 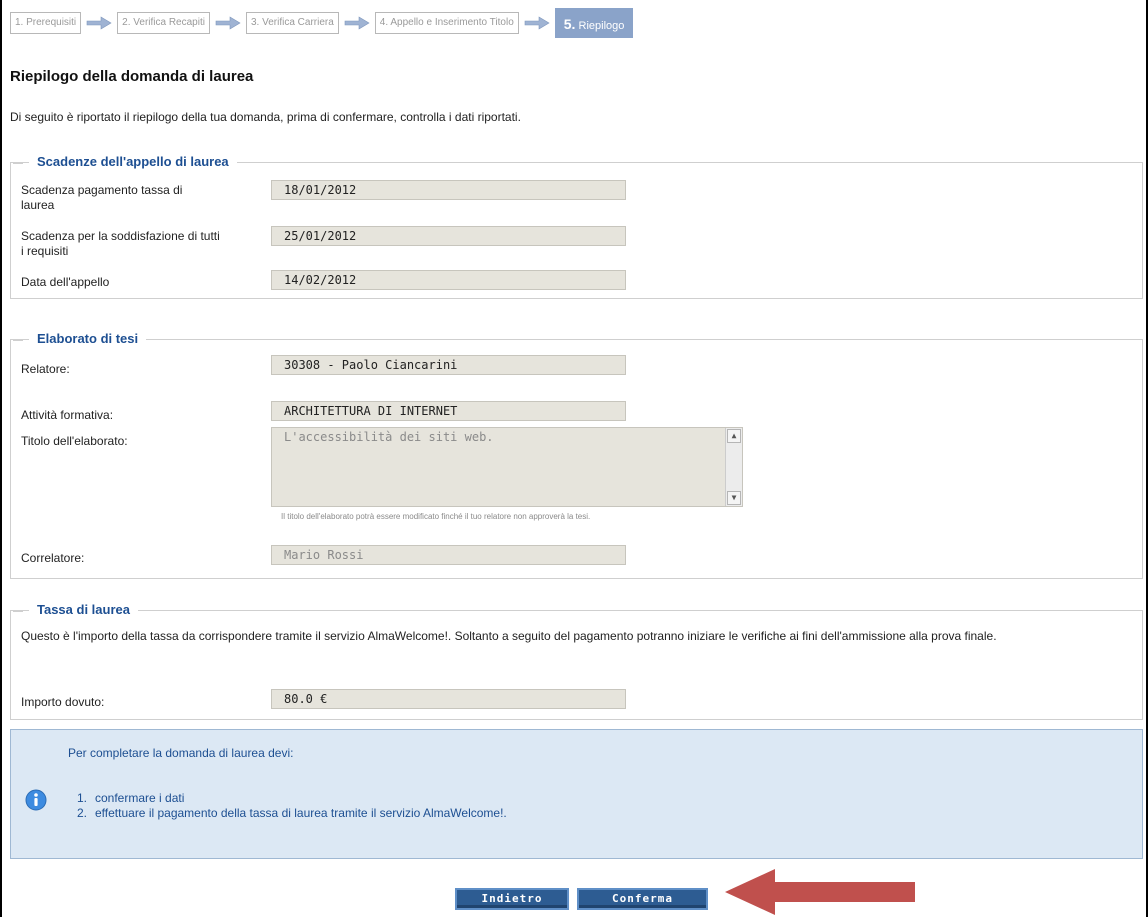 What do you see at coordinates (448, 411) in the screenshot?
I see `attivita-value: ARCHITETTURA DI INTERNET` at bounding box center [448, 411].